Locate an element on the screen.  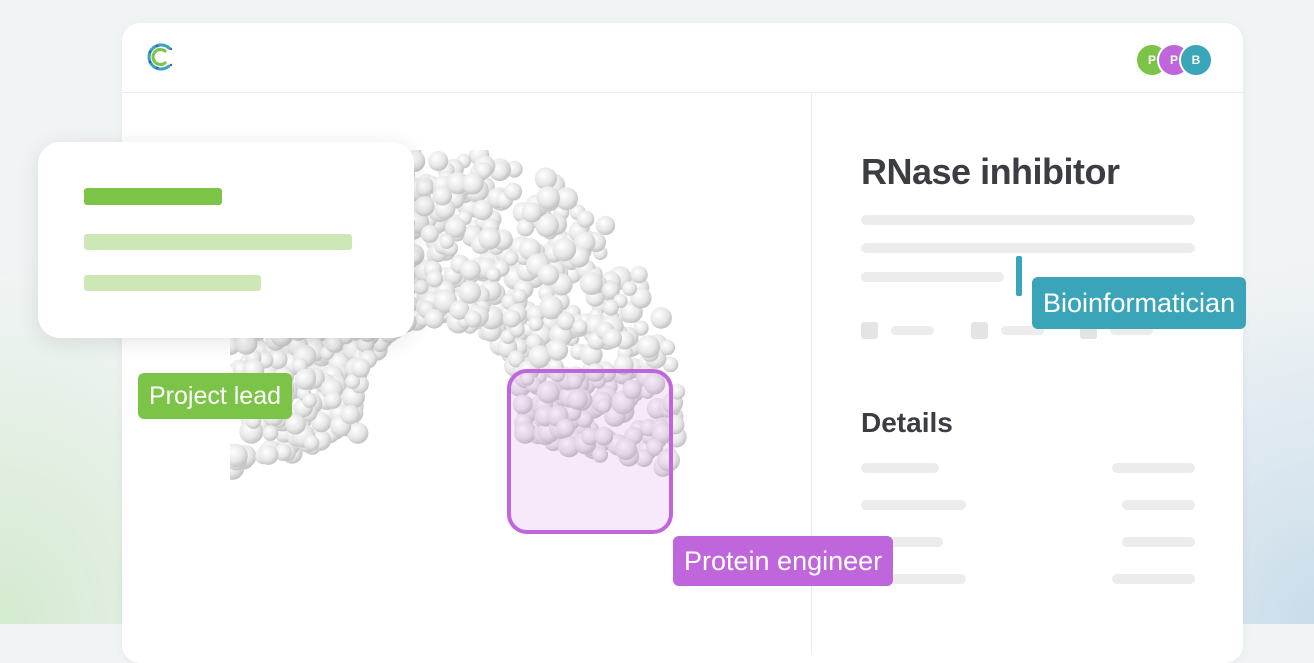
bioinformatician-tag: Bioinformatician is located at coordinates (1139, 303).